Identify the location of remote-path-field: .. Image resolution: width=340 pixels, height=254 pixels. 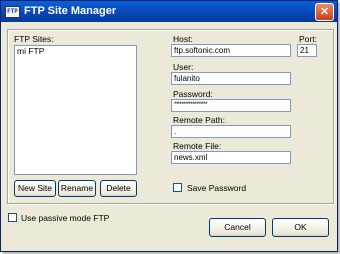
(231, 131).